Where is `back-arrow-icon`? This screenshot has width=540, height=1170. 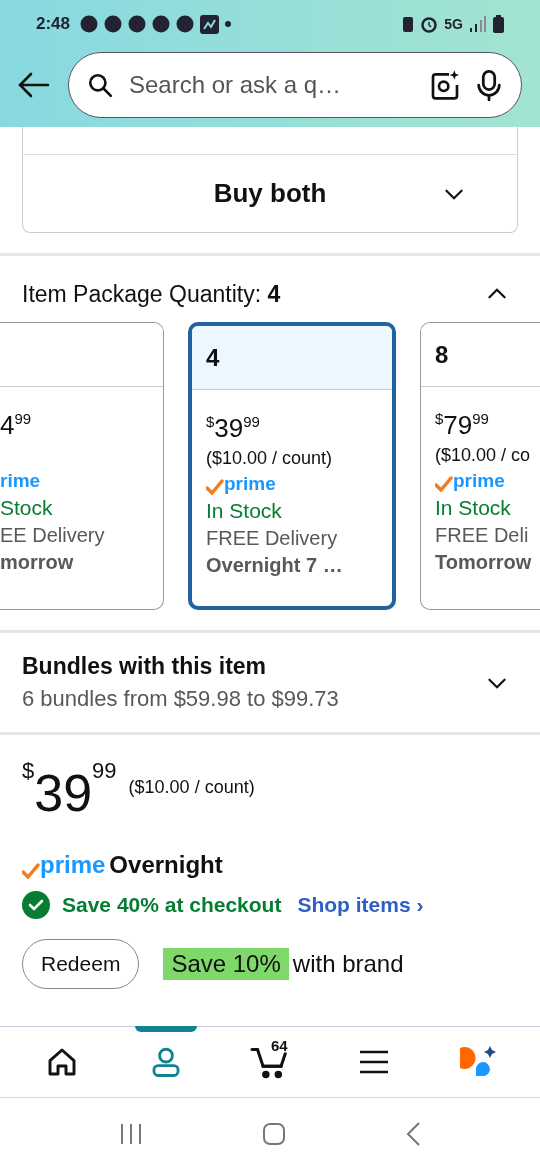
back-arrow-icon is located at coordinates (34, 85).